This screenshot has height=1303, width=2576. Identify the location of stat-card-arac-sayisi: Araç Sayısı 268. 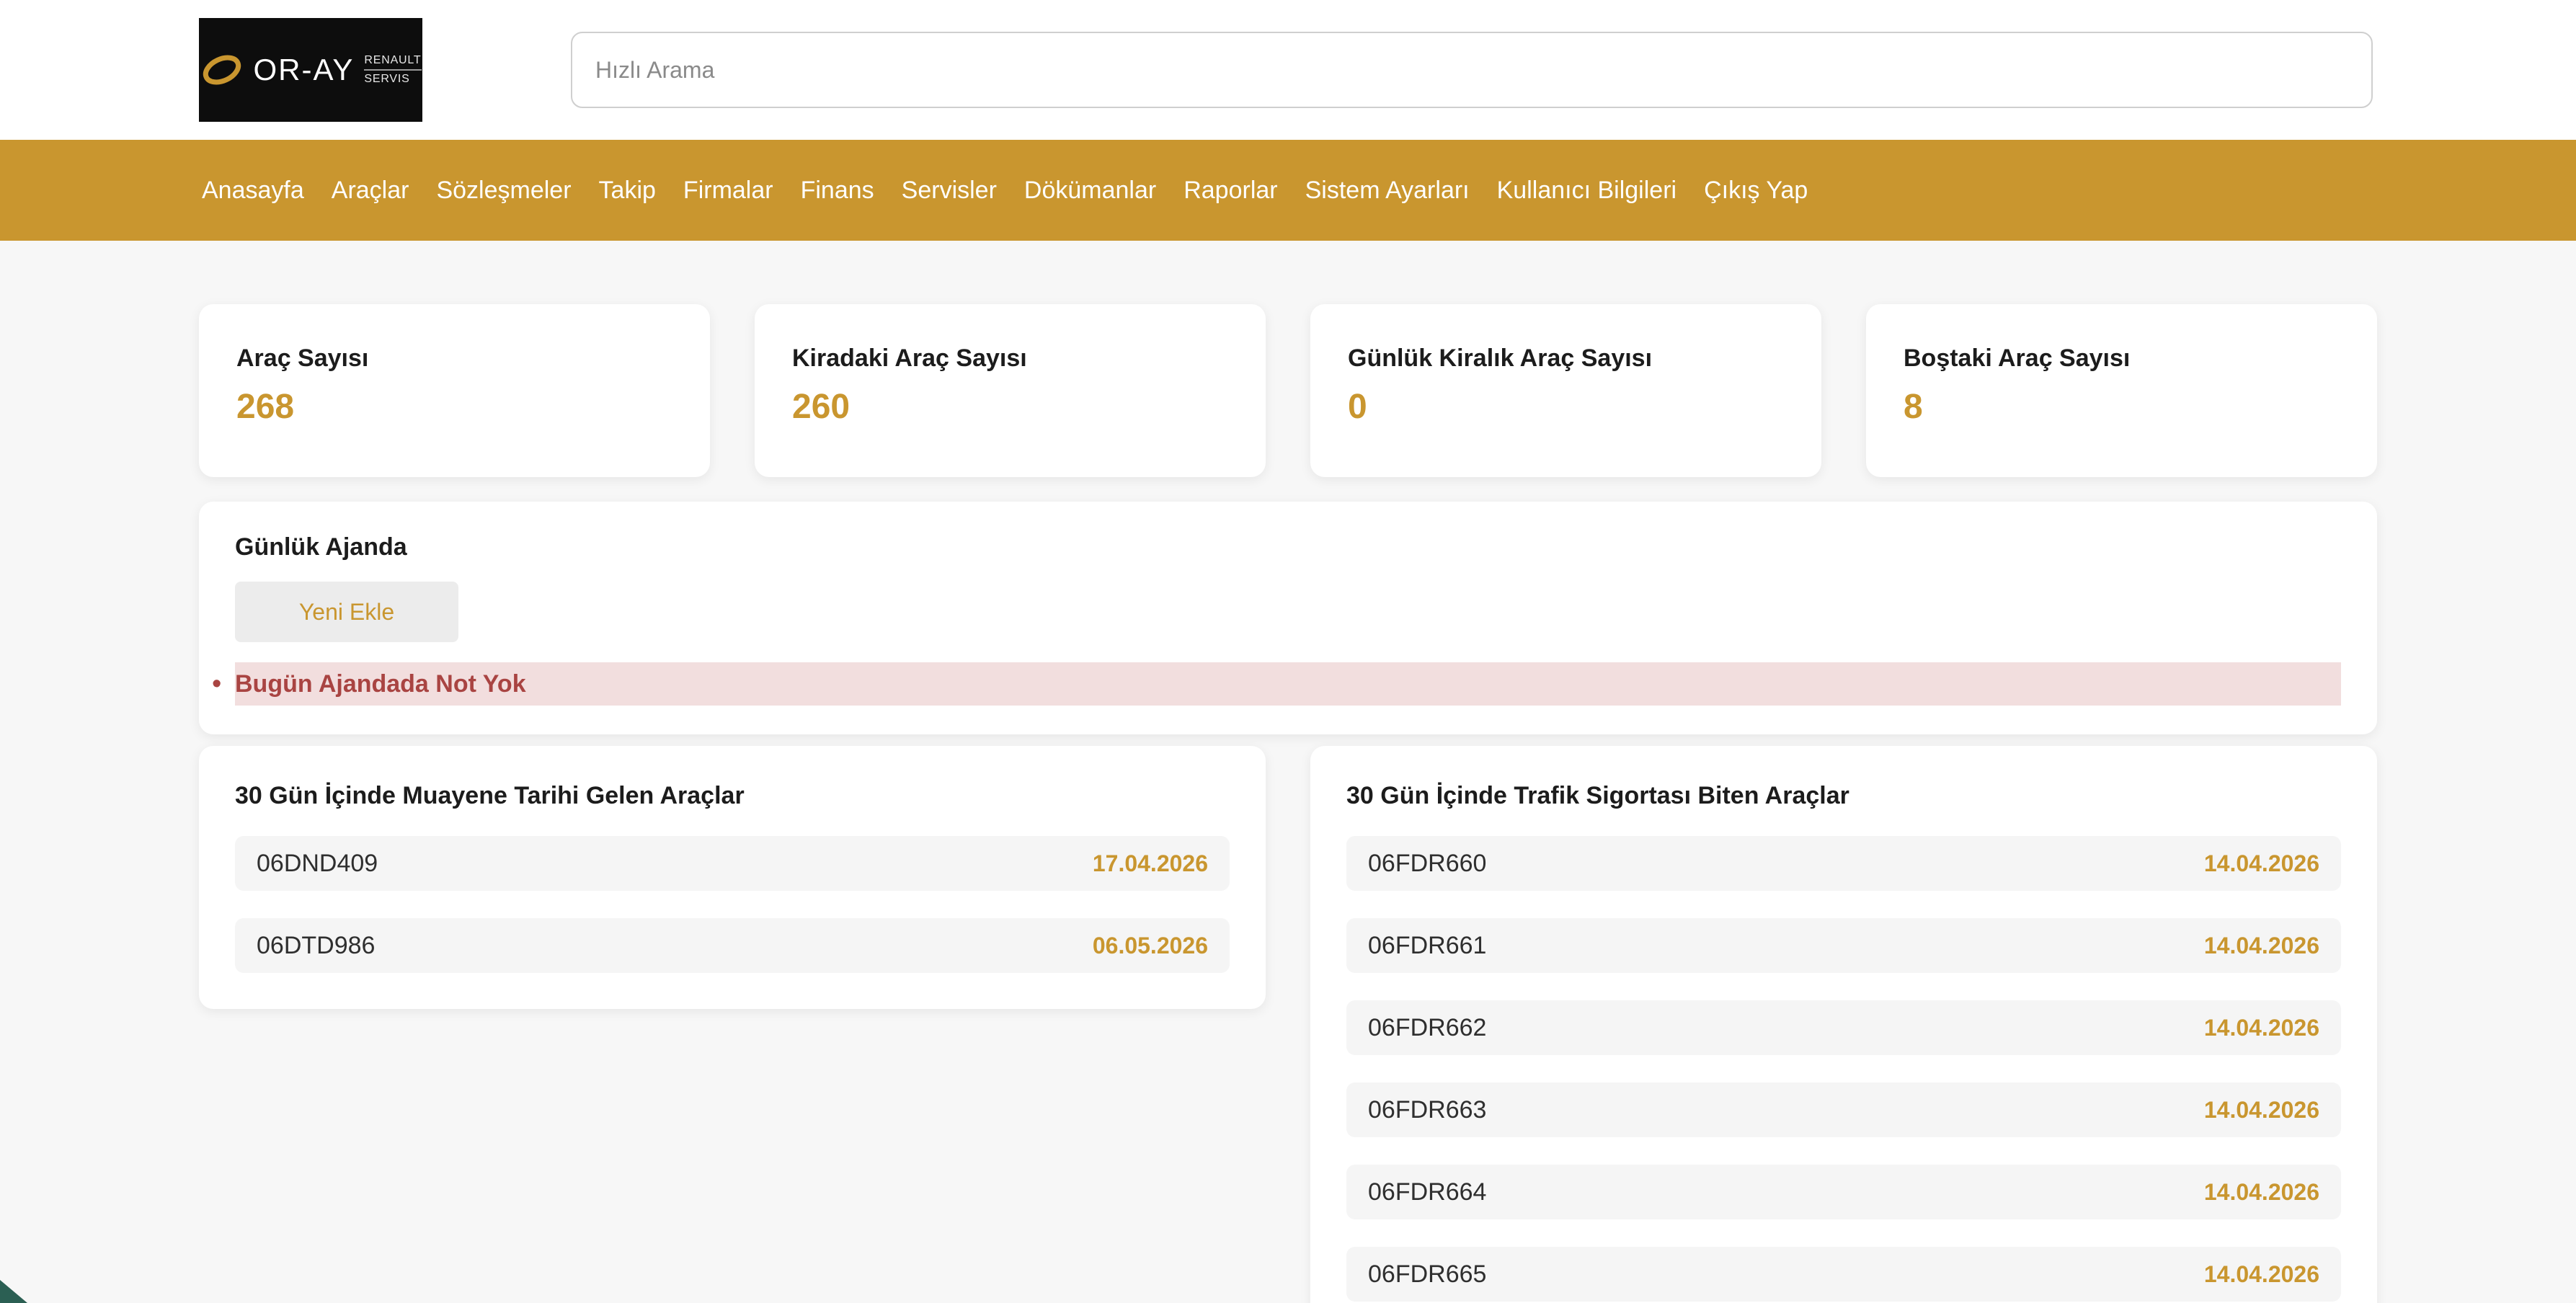
(455, 390).